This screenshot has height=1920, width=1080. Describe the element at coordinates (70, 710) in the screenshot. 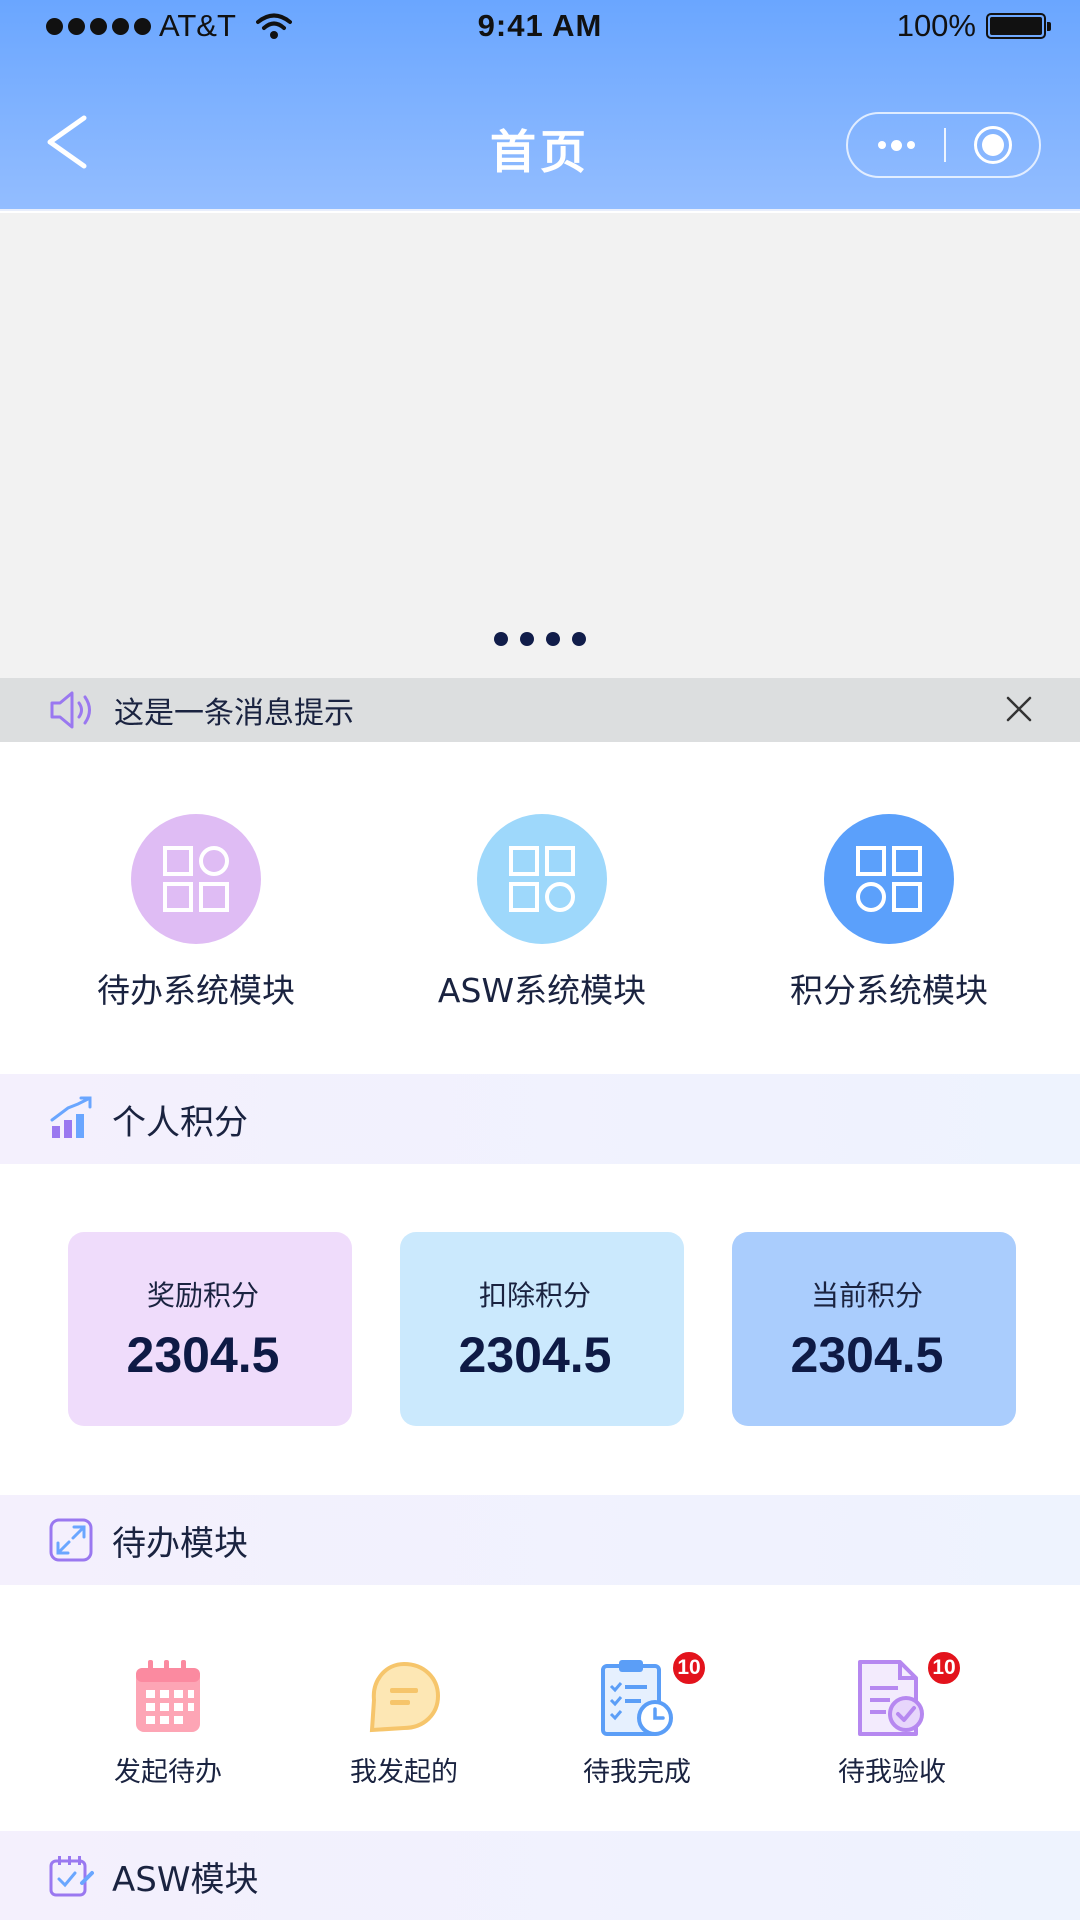

I see `speaker-icon` at that location.